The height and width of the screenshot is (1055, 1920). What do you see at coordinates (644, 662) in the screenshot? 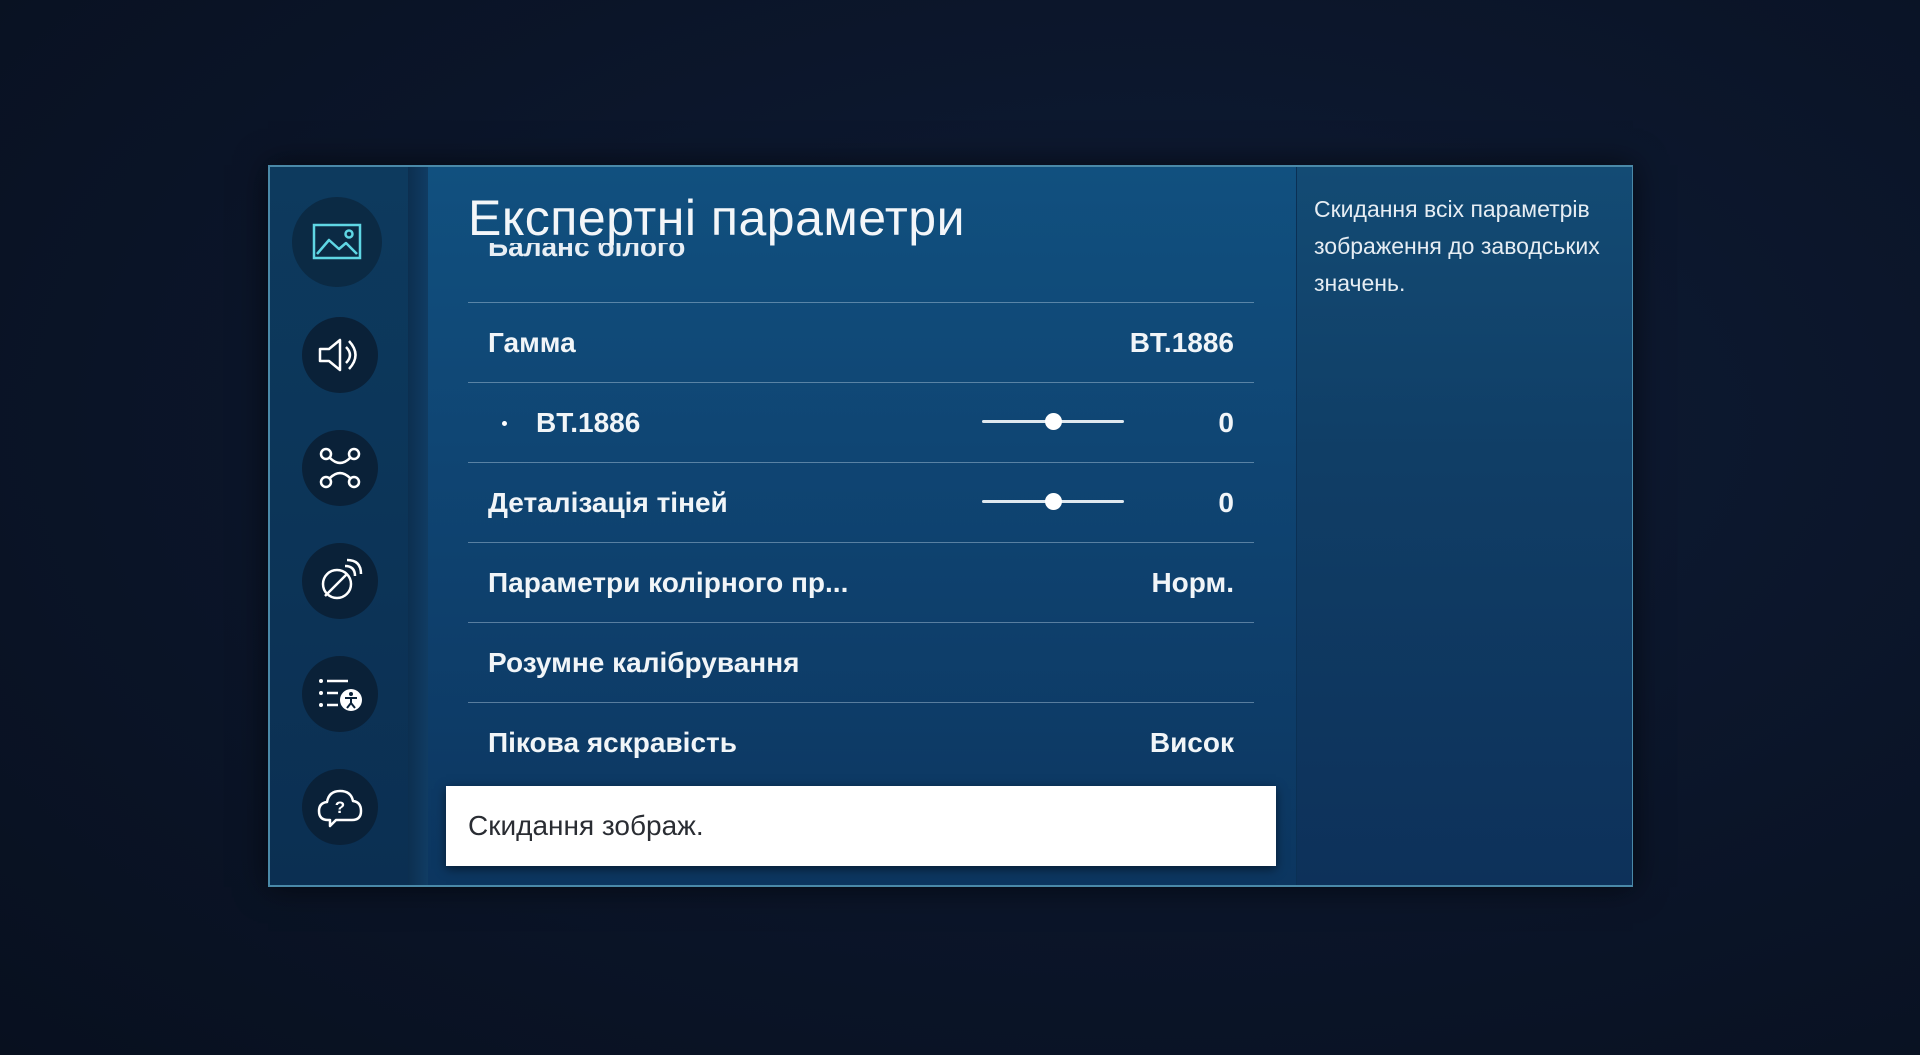
I see `menu-item-label: Розумне калібрування` at bounding box center [644, 662].